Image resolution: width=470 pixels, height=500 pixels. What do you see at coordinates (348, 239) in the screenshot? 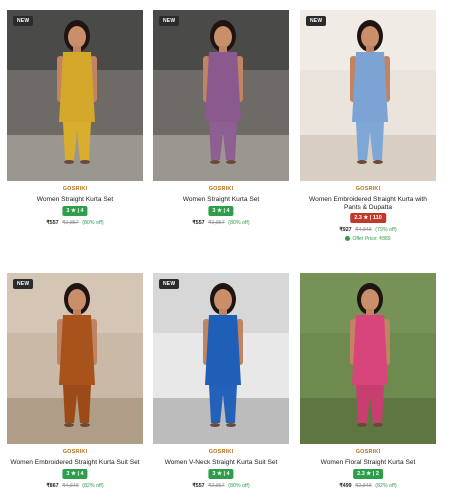
I see `offer-icon` at bounding box center [348, 239].